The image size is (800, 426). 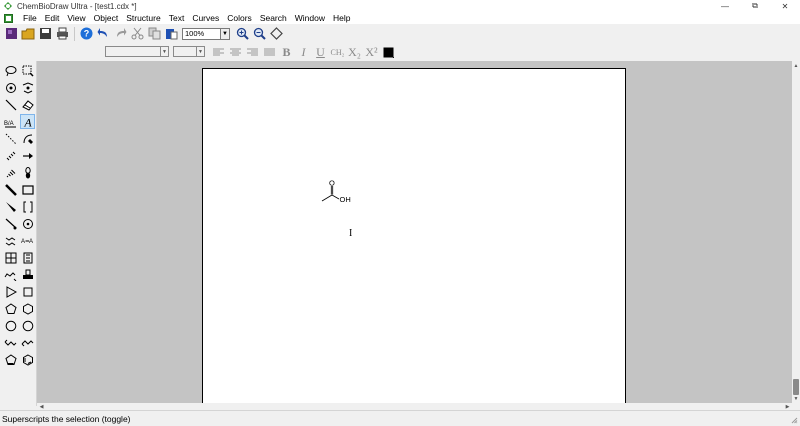 I want to click on cyclopentadiene-icon, so click(x=10, y=359).